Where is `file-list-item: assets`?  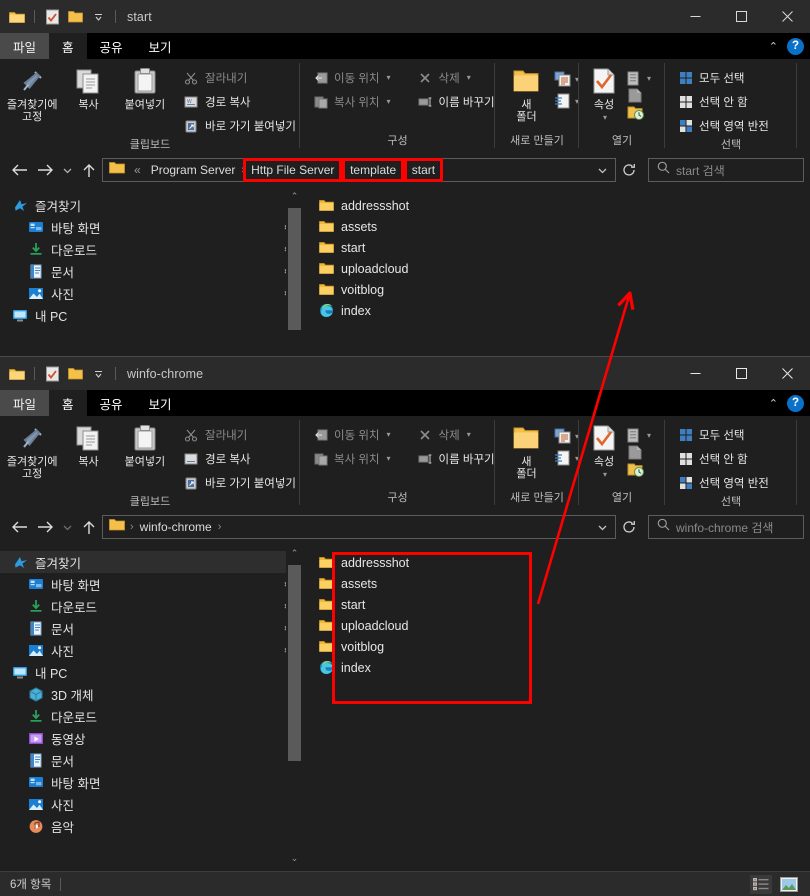
file-list-item: assets is located at coordinates (556, 583).